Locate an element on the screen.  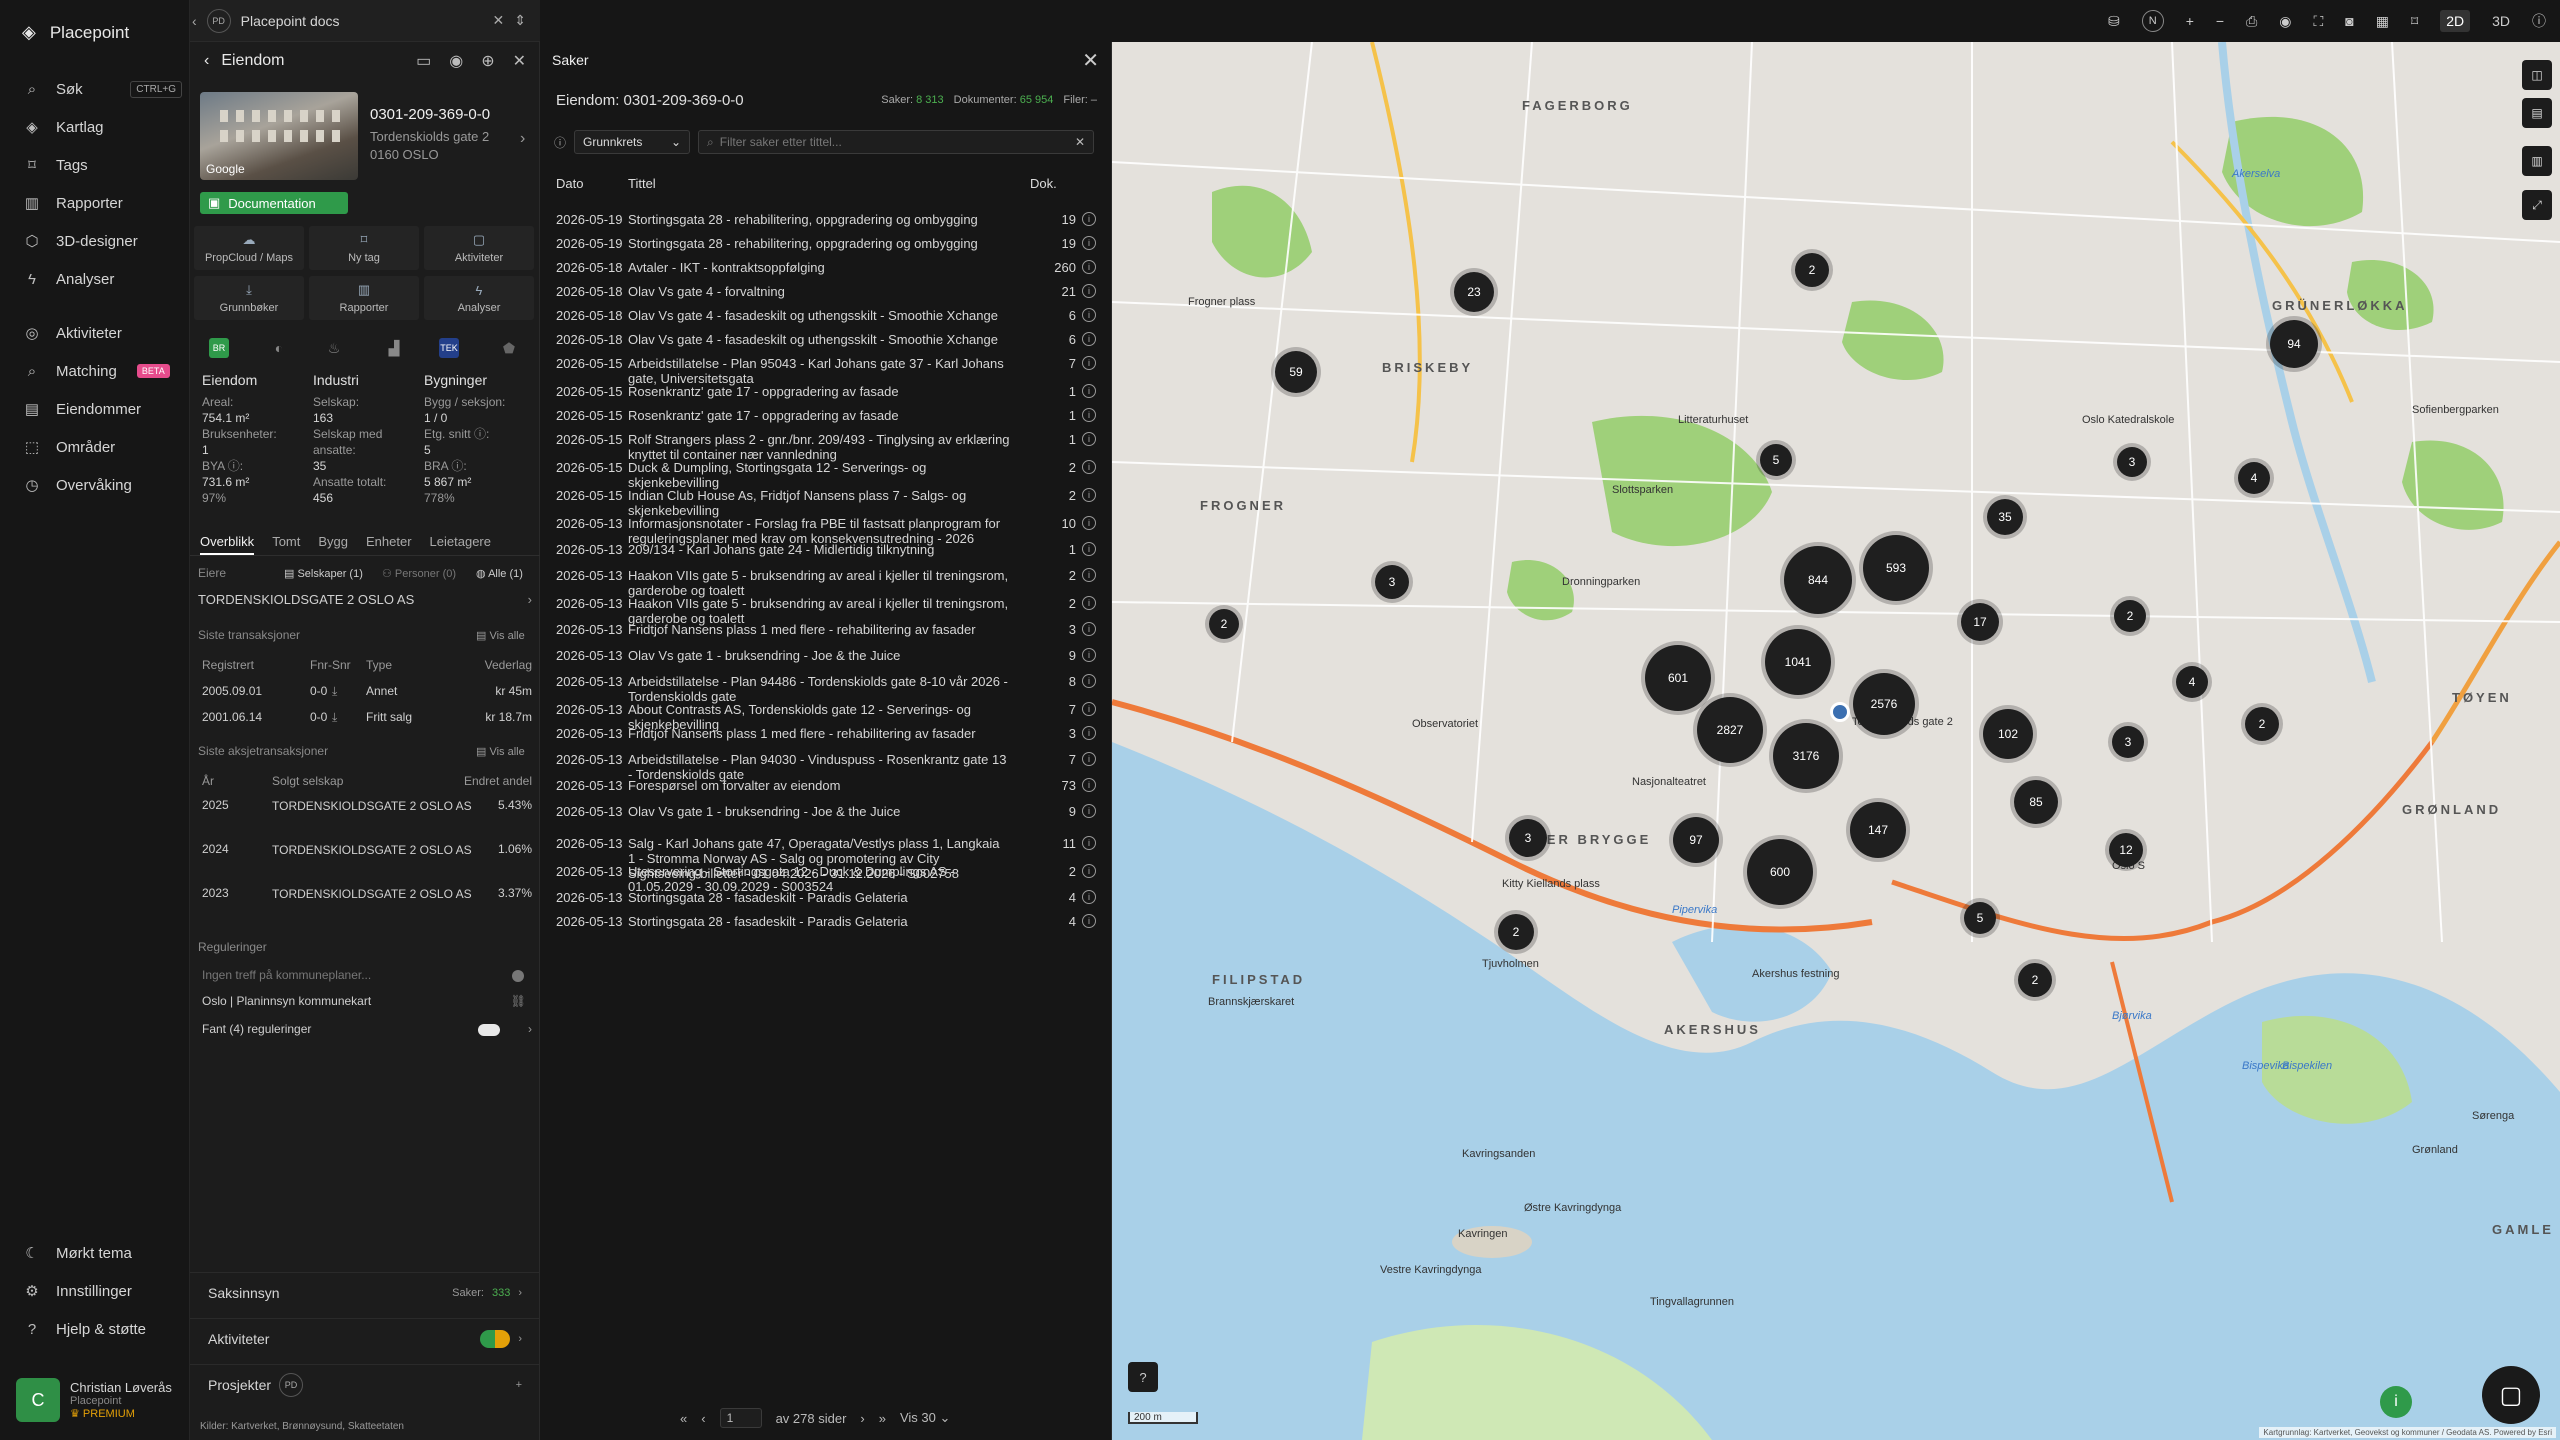
new-tag-button: ⌑ Ny tag is located at coordinates (364, 248).